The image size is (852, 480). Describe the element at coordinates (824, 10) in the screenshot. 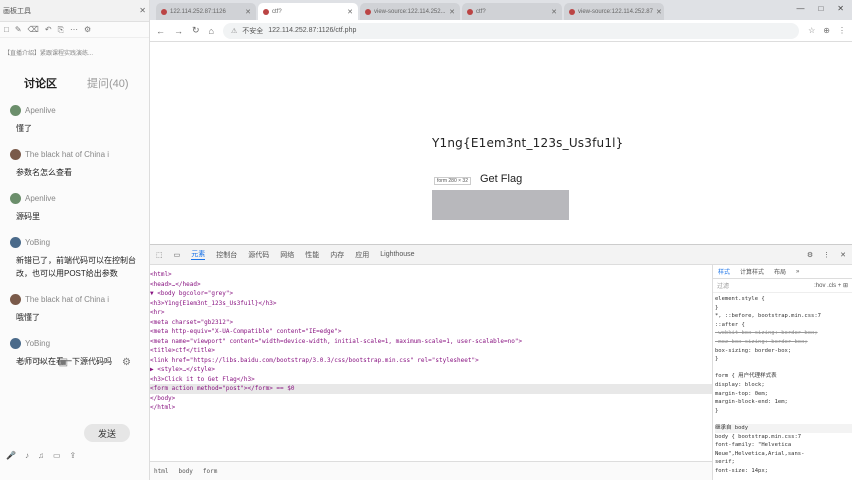

I see `window-controls: — □ ✕` at that location.